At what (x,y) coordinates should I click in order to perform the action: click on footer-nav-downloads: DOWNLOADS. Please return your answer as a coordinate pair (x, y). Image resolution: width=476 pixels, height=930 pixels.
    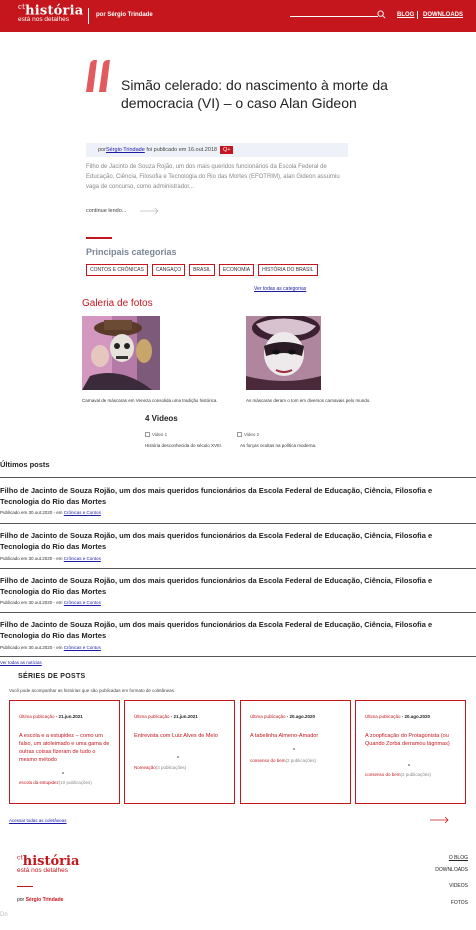
    Looking at the image, I should click on (451, 870).